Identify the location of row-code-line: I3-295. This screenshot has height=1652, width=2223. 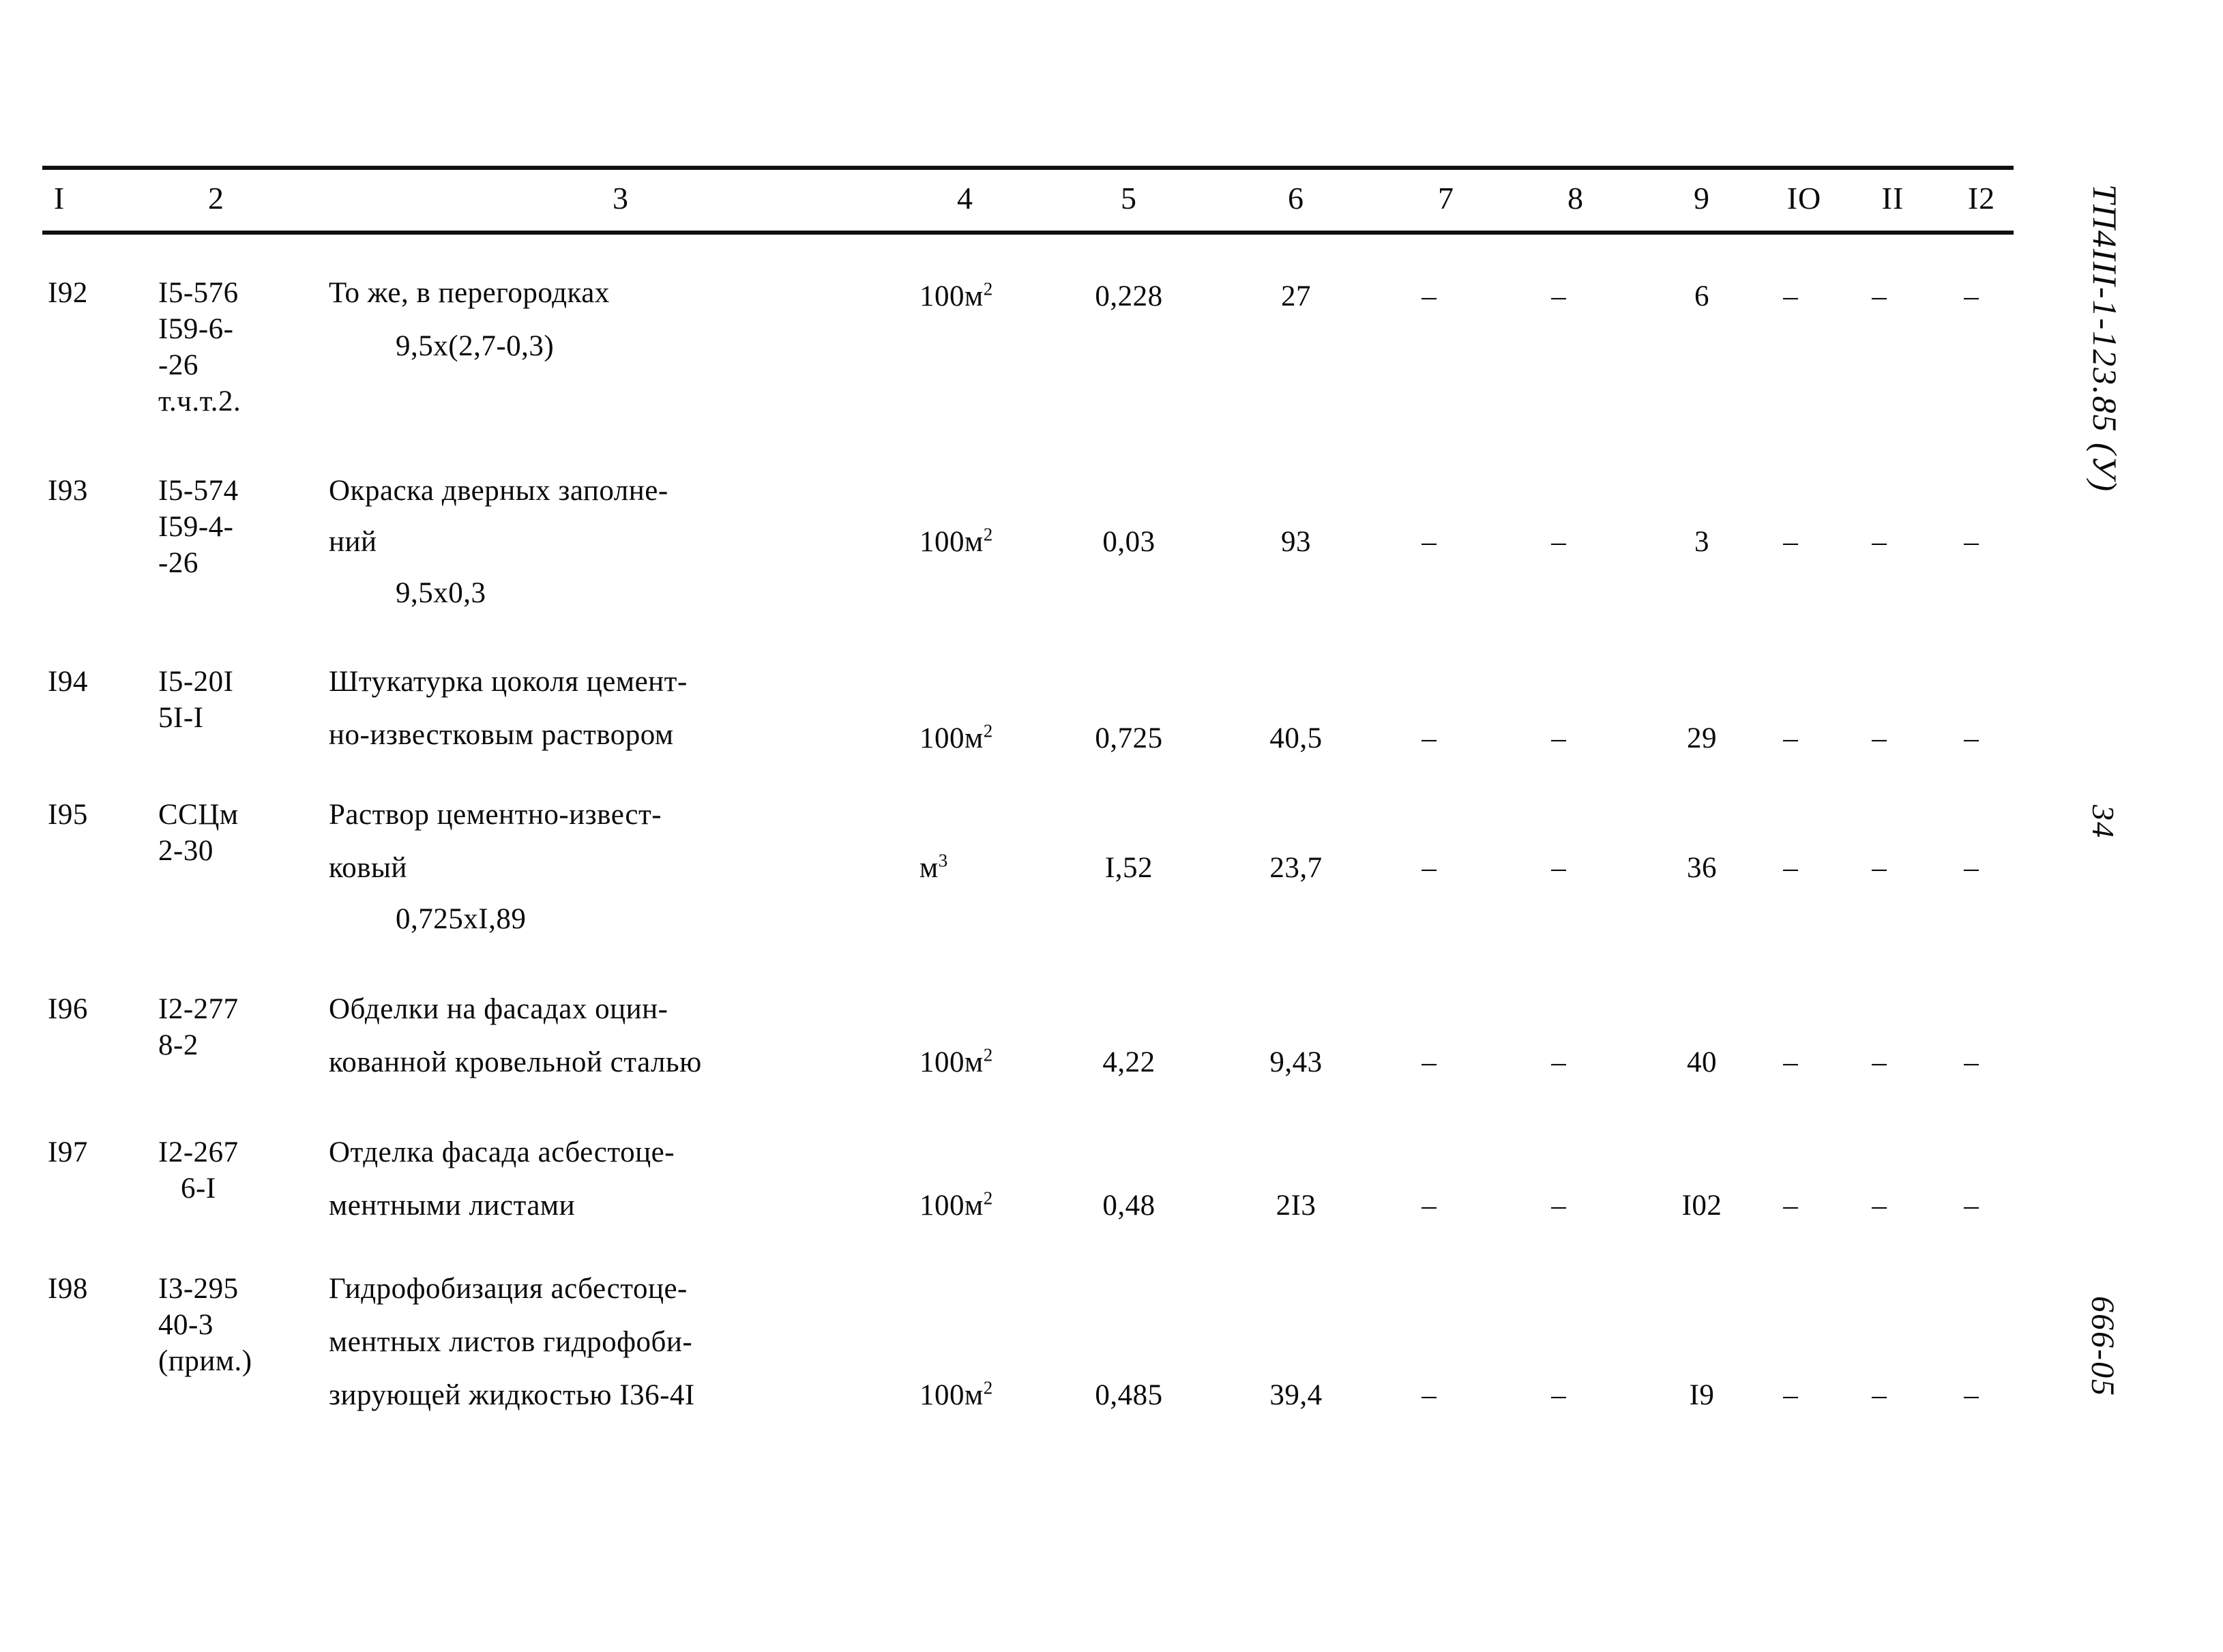
(198, 1289).